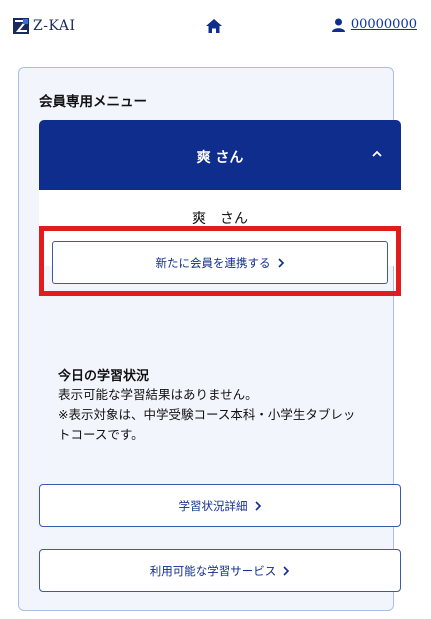  Describe the element at coordinates (101, 434) in the screenshot. I see `study-status-note-cont: トコースです。` at that location.